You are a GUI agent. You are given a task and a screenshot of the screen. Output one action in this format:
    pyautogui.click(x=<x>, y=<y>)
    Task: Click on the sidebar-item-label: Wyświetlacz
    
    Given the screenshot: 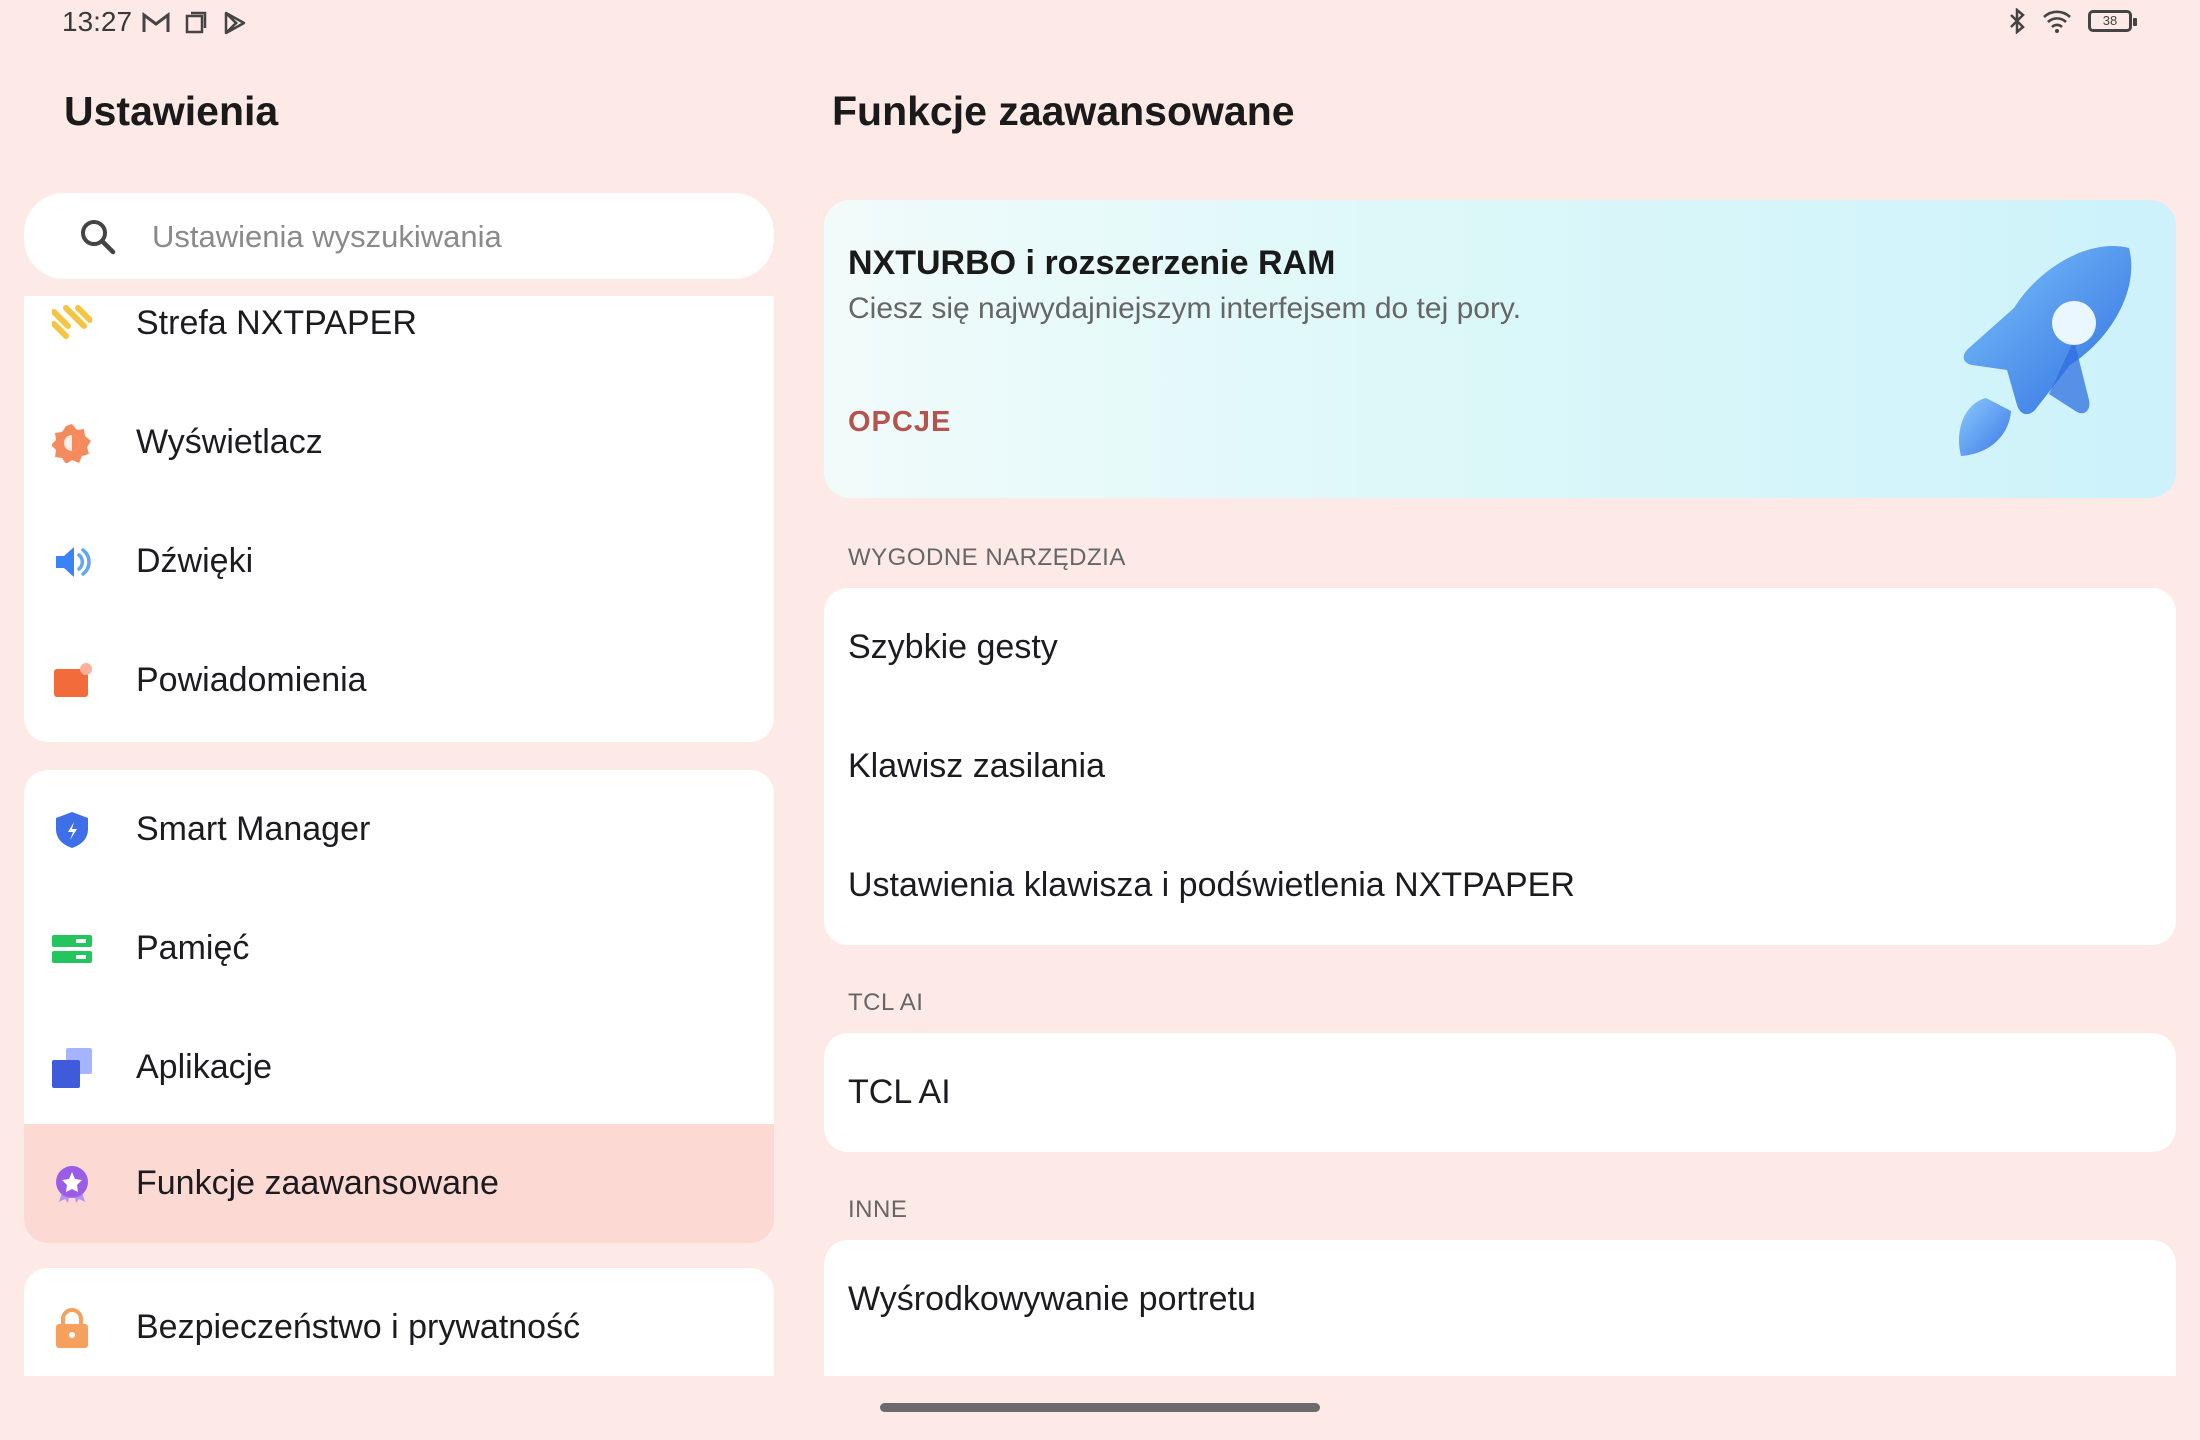 What is the action you would take?
    pyautogui.click(x=229, y=442)
    